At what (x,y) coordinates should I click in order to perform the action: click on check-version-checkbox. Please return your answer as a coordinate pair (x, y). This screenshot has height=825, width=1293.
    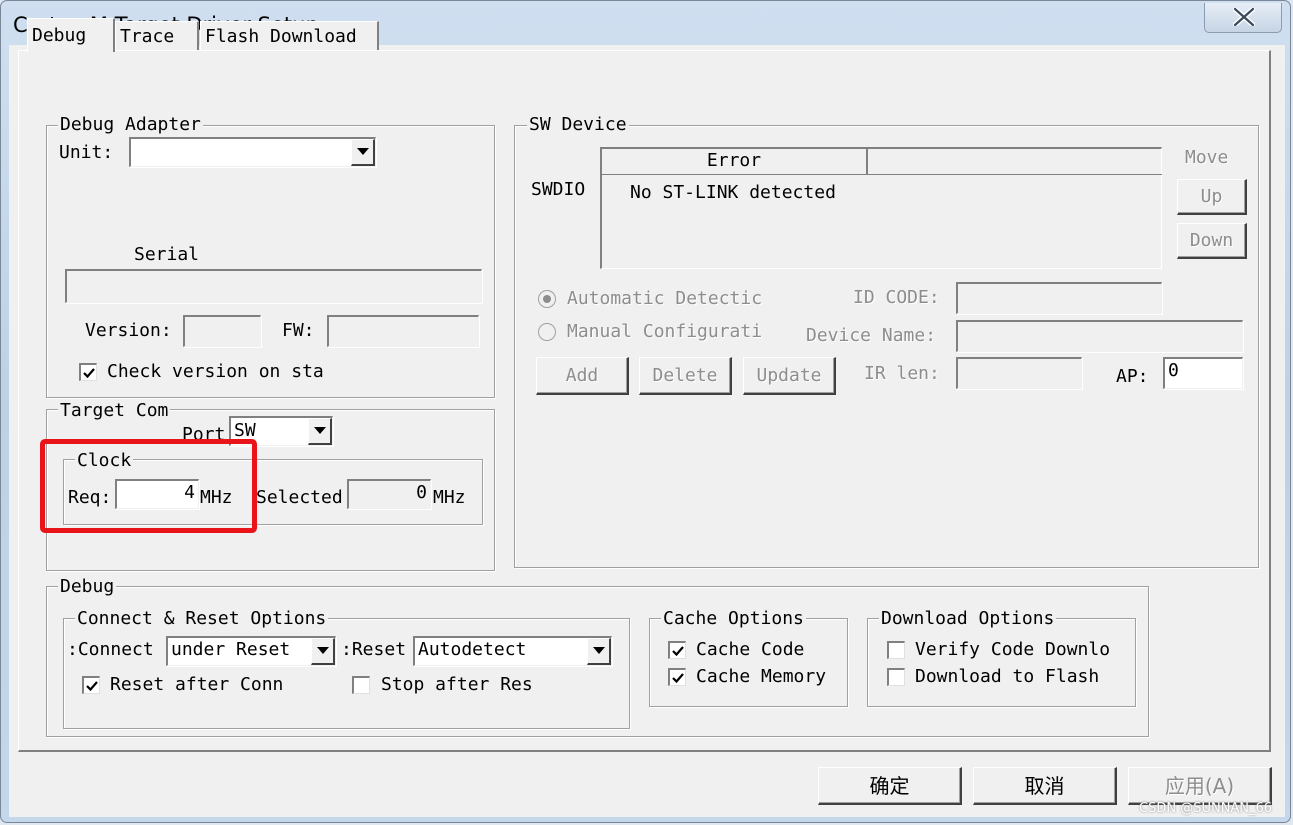
    Looking at the image, I should click on (88, 372).